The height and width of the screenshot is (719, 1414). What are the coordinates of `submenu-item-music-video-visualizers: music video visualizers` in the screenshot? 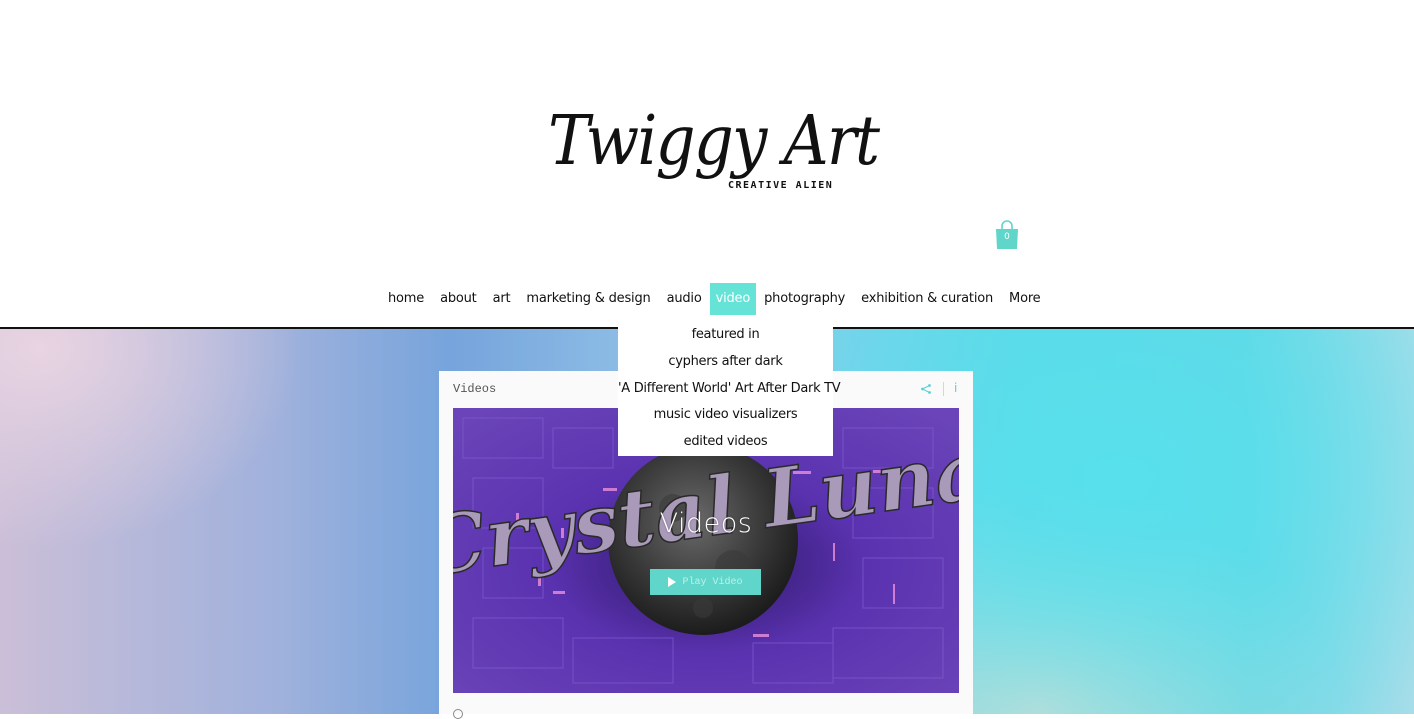 It's located at (725, 415).